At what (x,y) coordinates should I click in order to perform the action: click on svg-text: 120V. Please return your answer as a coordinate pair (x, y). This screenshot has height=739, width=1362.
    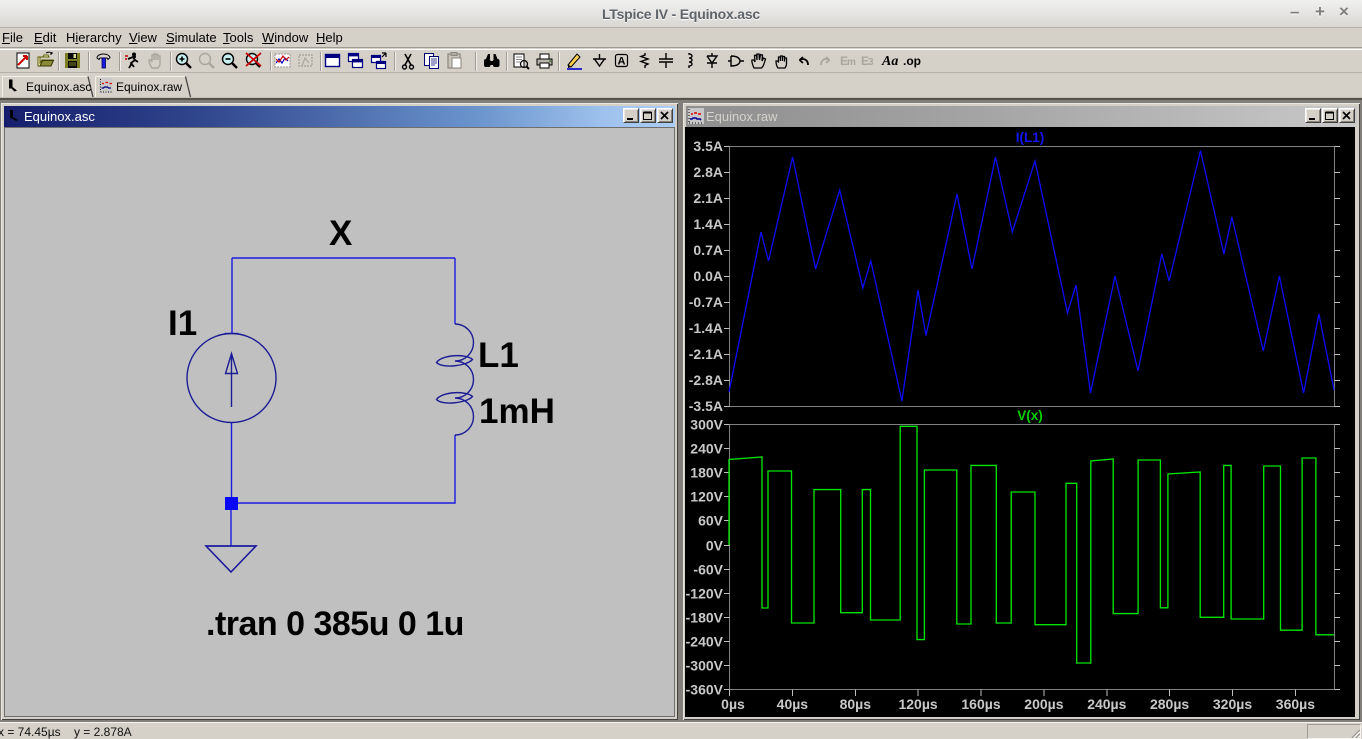
    Looking at the image, I should click on (706, 497).